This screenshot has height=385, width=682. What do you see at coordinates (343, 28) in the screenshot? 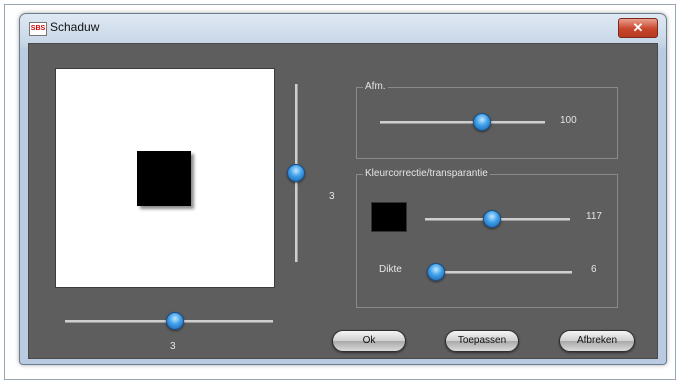
I see `title-bar: SBS Schaduw ✕` at bounding box center [343, 28].